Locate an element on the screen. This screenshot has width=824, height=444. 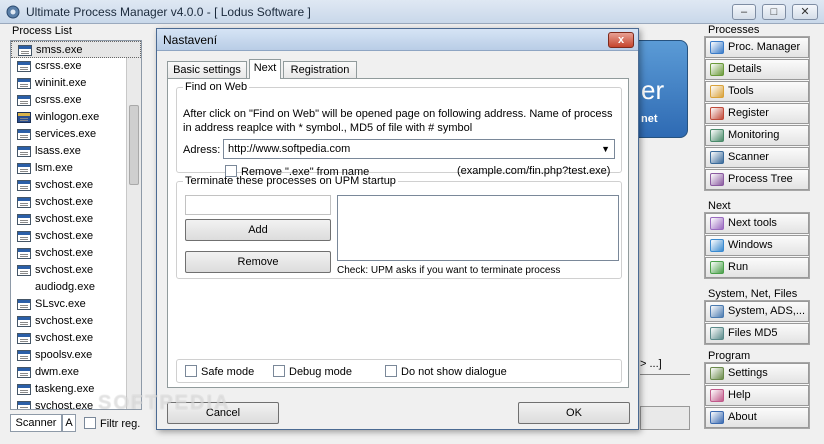
terminate-process-list is located at coordinates (478, 228).